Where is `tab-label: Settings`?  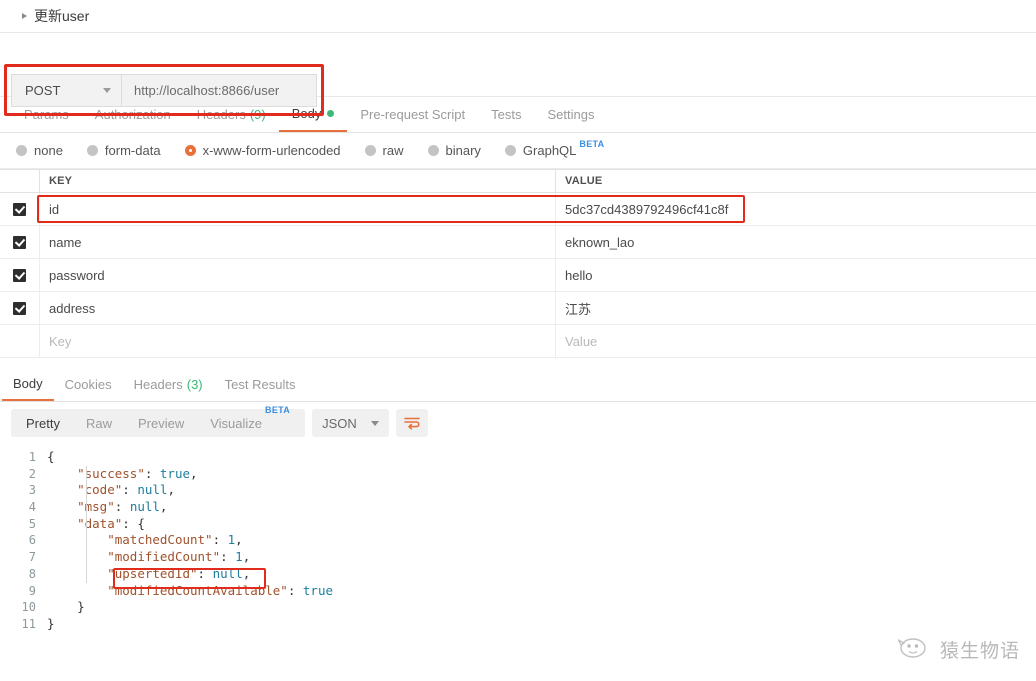
tab-label: Settings is located at coordinates (571, 114).